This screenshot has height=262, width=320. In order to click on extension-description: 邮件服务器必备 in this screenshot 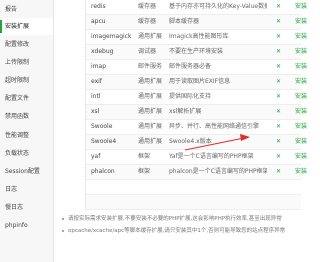, I will do `click(190, 66)`.